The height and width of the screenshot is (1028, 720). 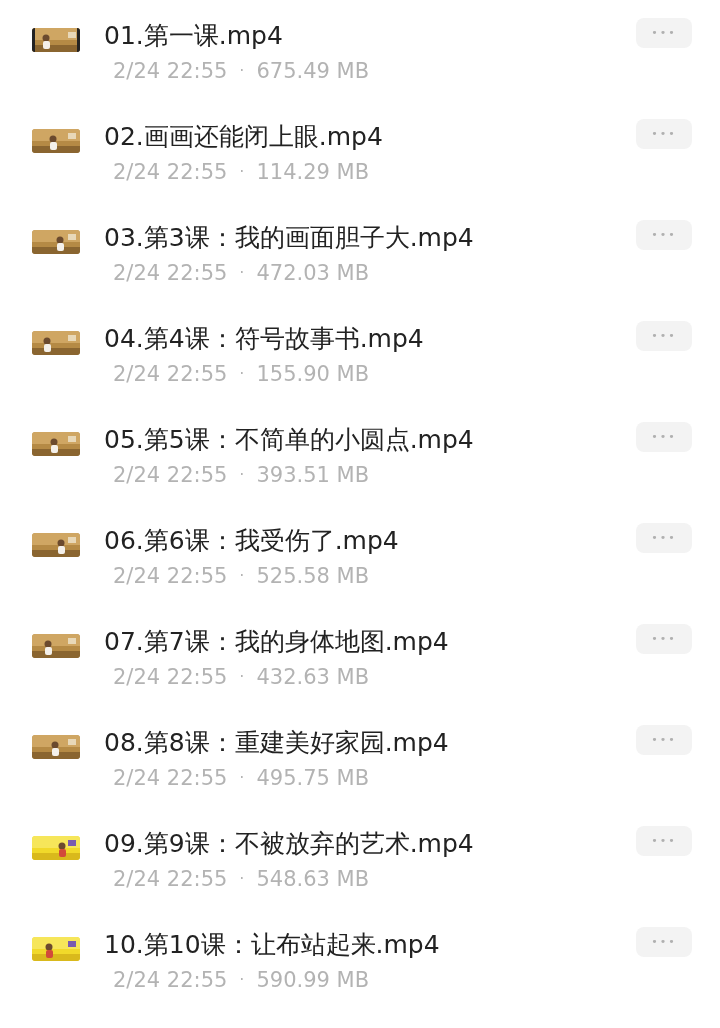 What do you see at coordinates (272, 945) in the screenshot?
I see `file-name: 10.第10课：让布站起来.mp4` at bounding box center [272, 945].